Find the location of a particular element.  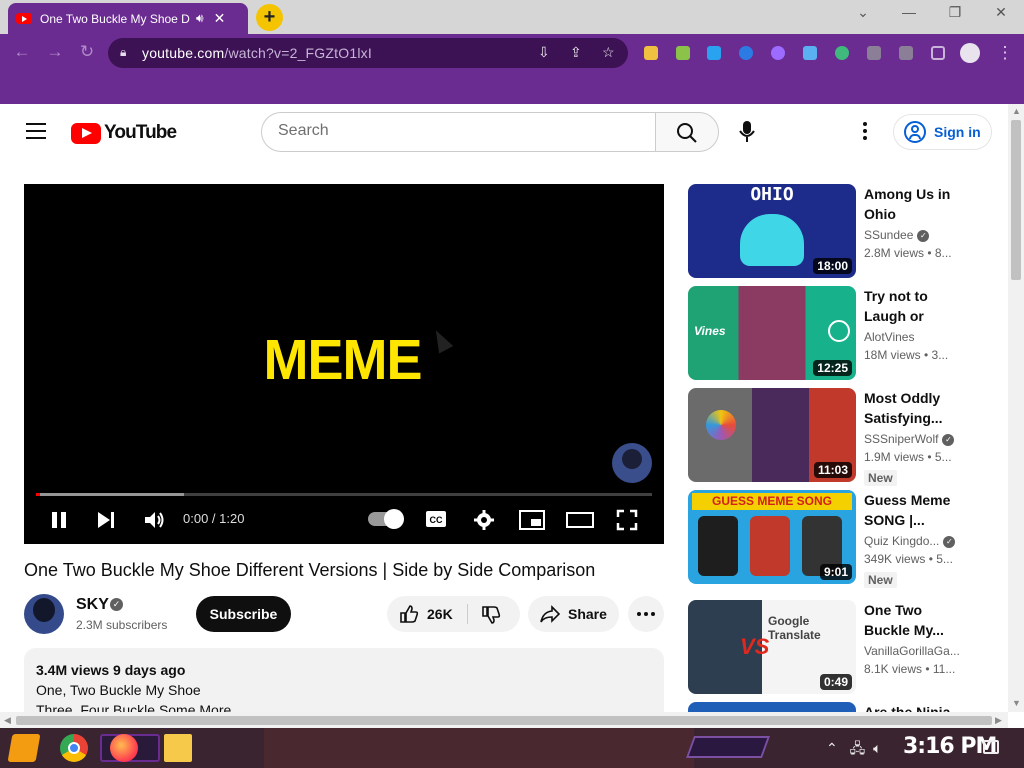

vertical-scroll-thumb is located at coordinates (1016, 200).